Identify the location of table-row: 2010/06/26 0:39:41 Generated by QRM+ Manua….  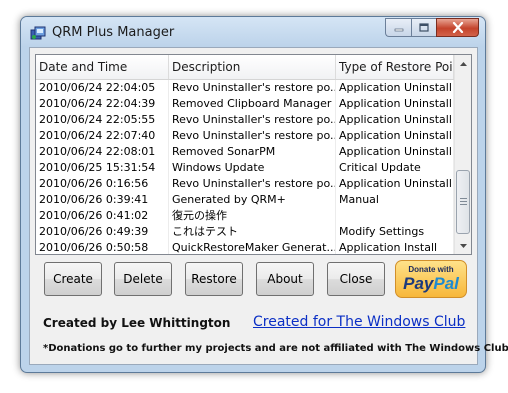
(245, 200).